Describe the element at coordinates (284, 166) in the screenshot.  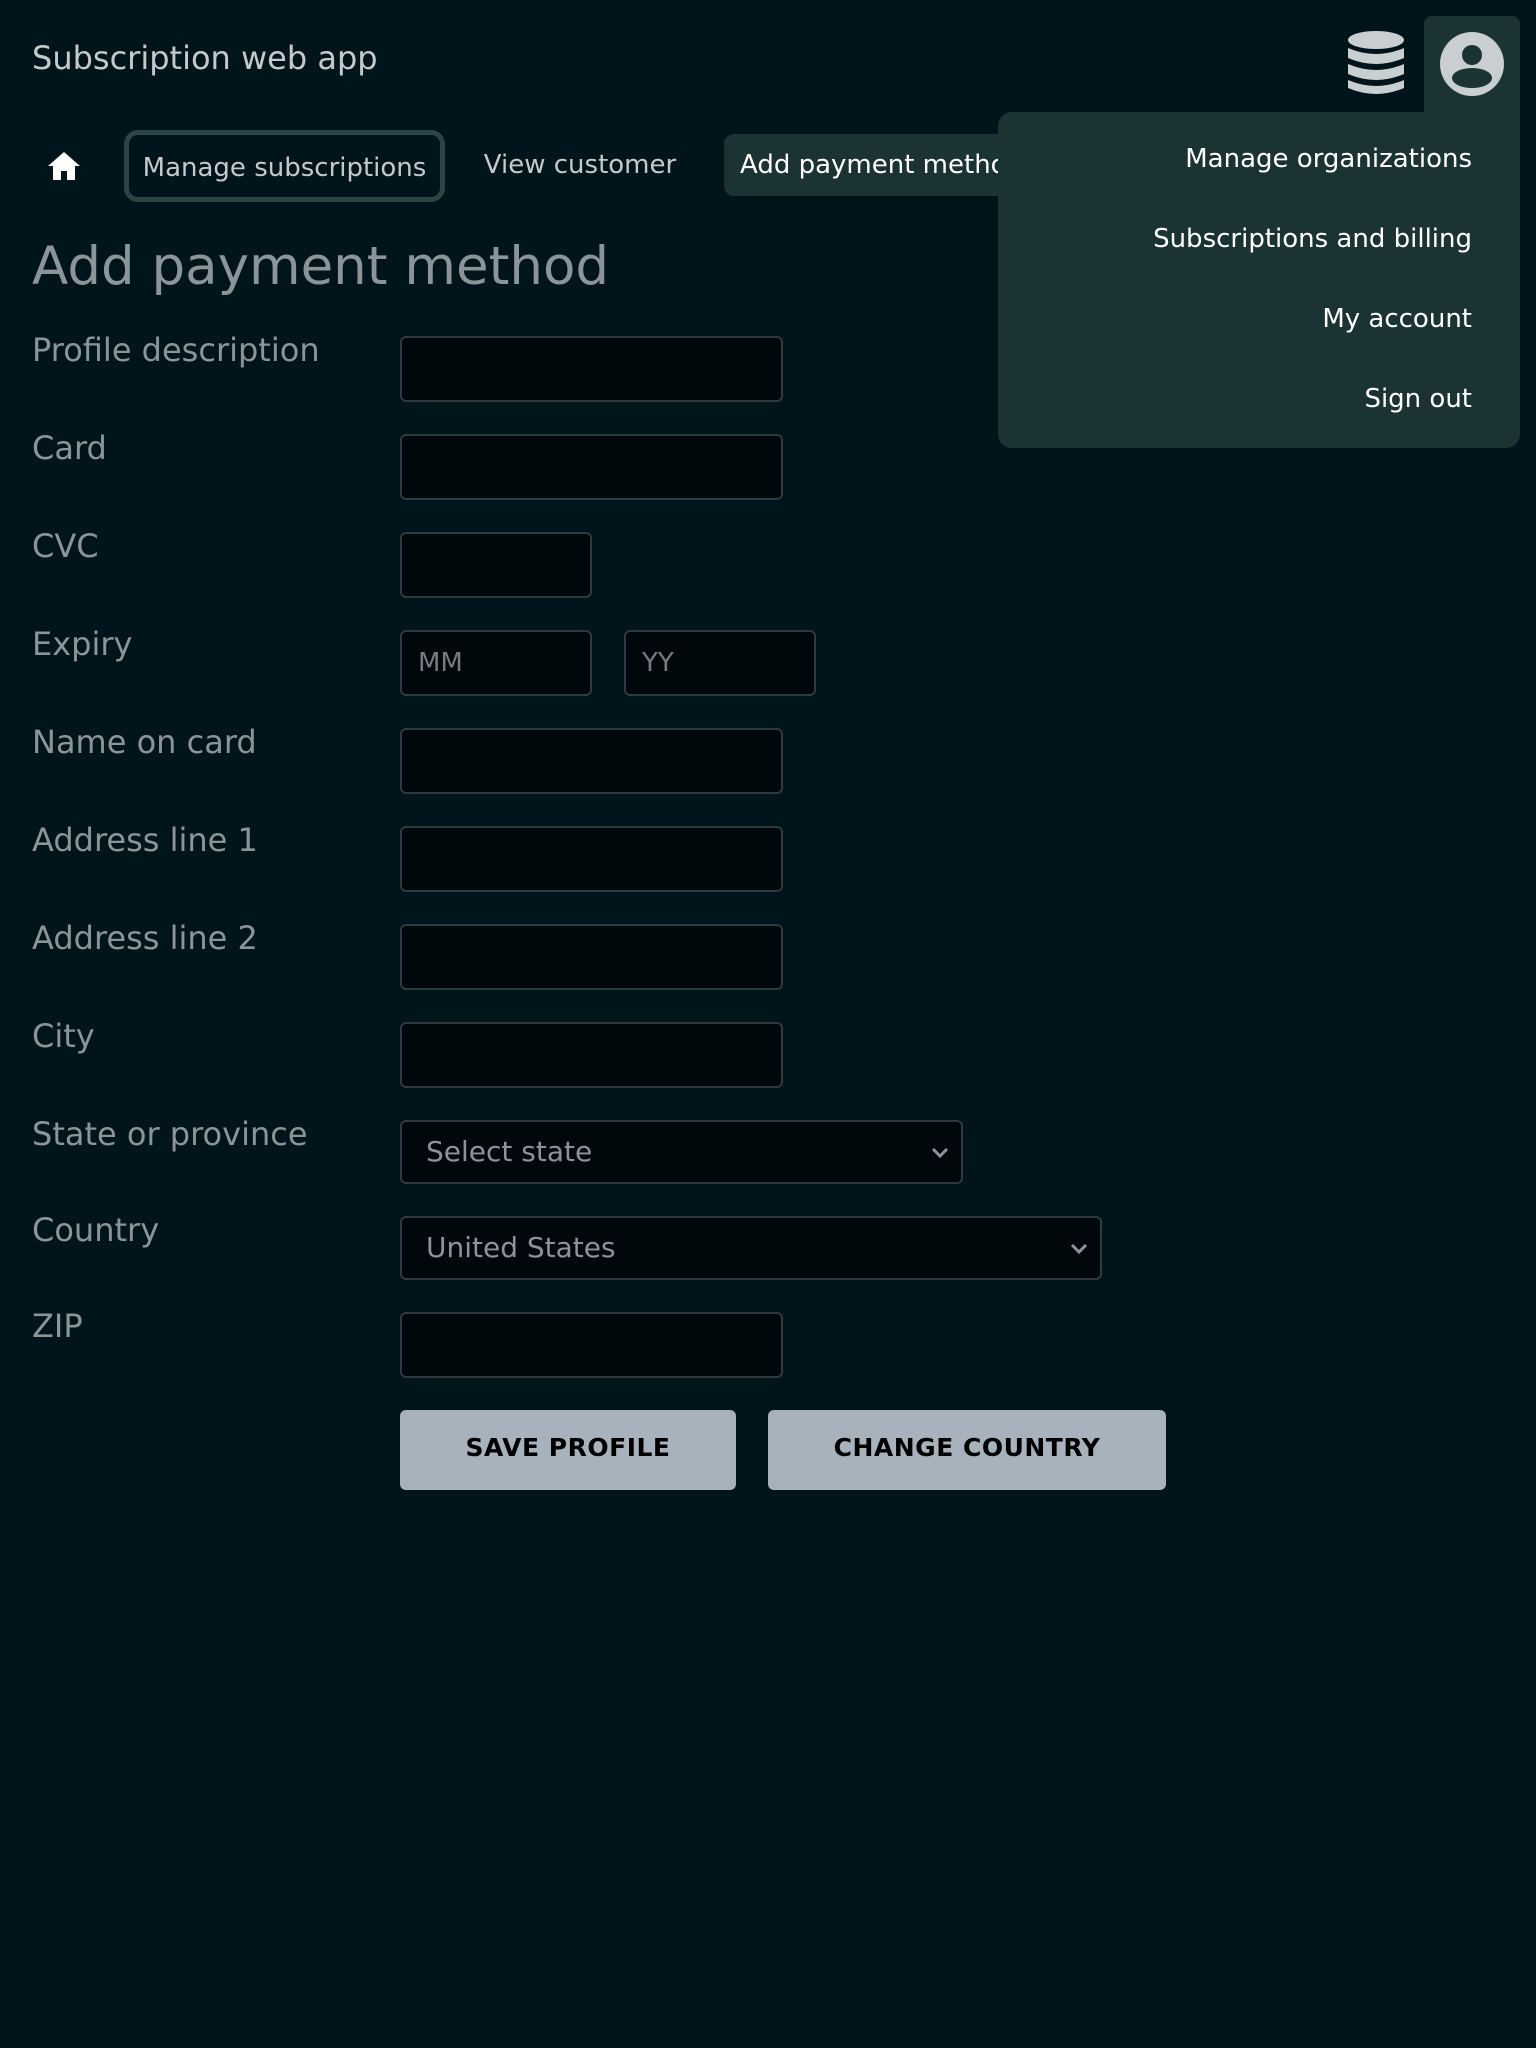
I see `tab-manage-subscriptions: Manage subscriptions` at that location.